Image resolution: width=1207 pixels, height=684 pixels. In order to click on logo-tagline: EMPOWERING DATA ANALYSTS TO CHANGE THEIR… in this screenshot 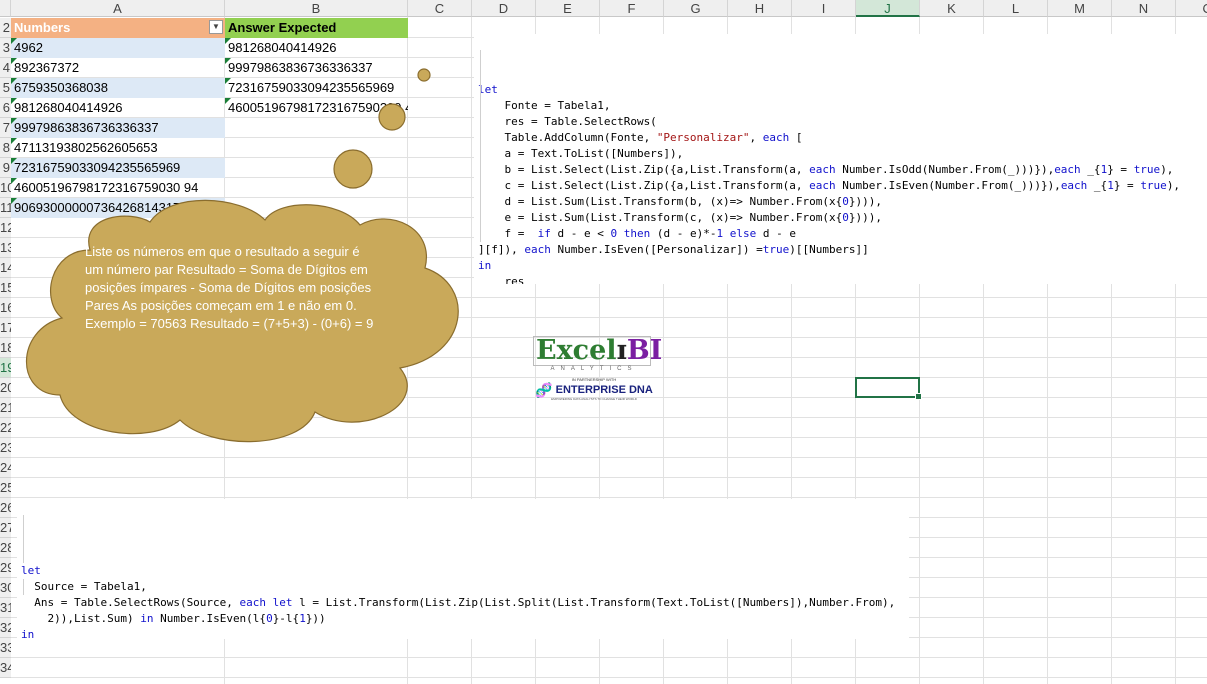, I will do `click(594, 399)`.